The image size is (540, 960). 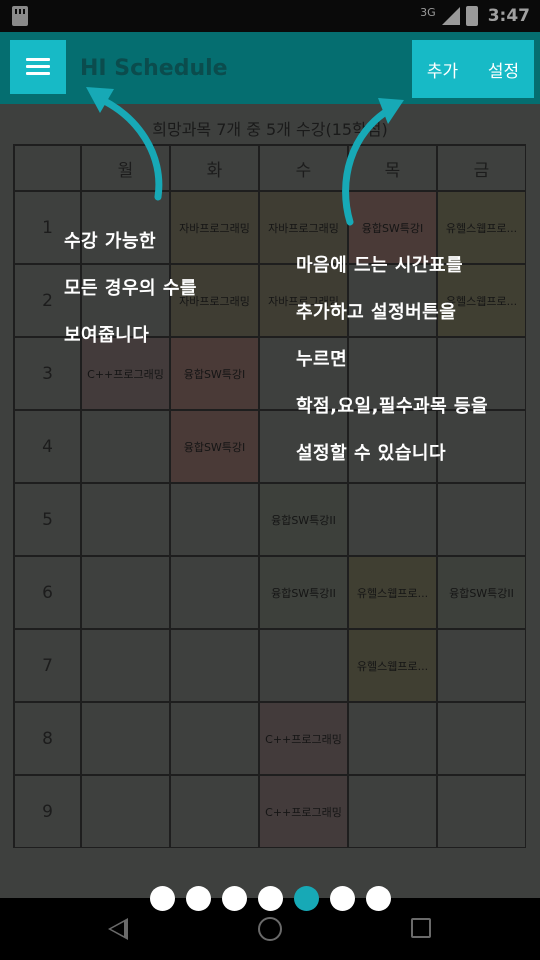 What do you see at coordinates (47, 446) in the screenshot?
I see `period-label: 4` at bounding box center [47, 446].